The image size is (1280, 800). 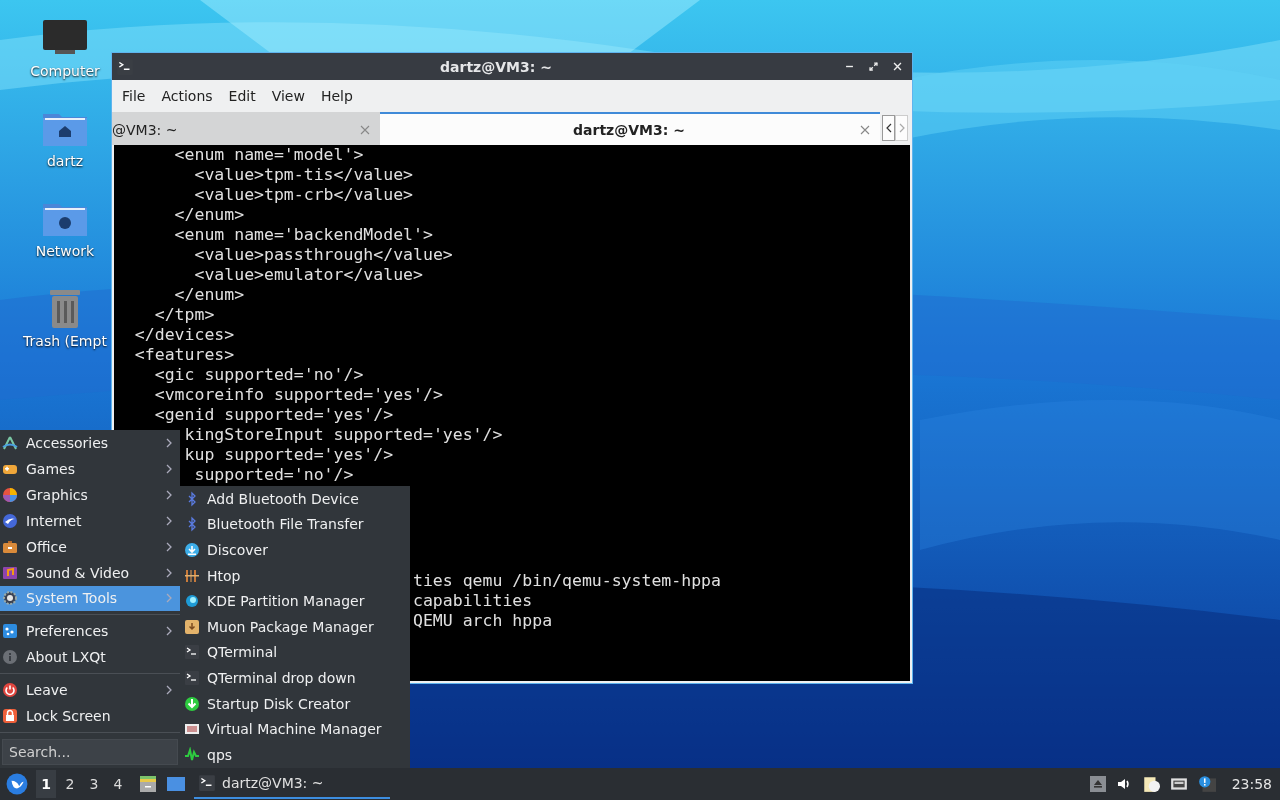 I want to click on power-icon, so click(x=10, y=690).